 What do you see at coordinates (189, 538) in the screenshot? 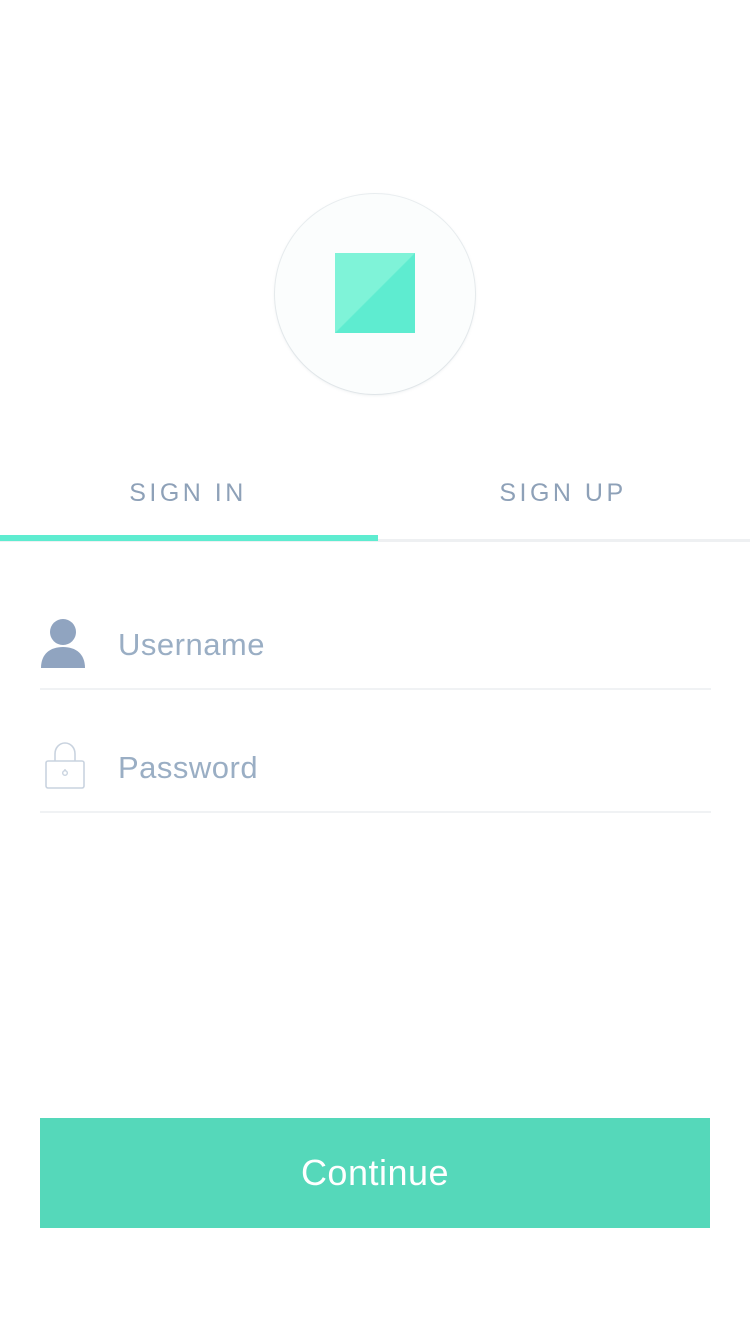
I see `active-tab-indicator` at bounding box center [189, 538].